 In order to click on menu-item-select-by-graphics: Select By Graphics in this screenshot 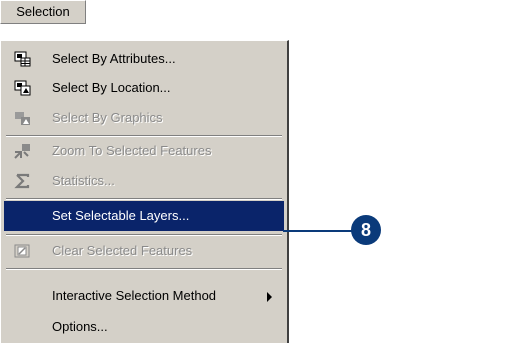, I will do `click(144, 118)`.